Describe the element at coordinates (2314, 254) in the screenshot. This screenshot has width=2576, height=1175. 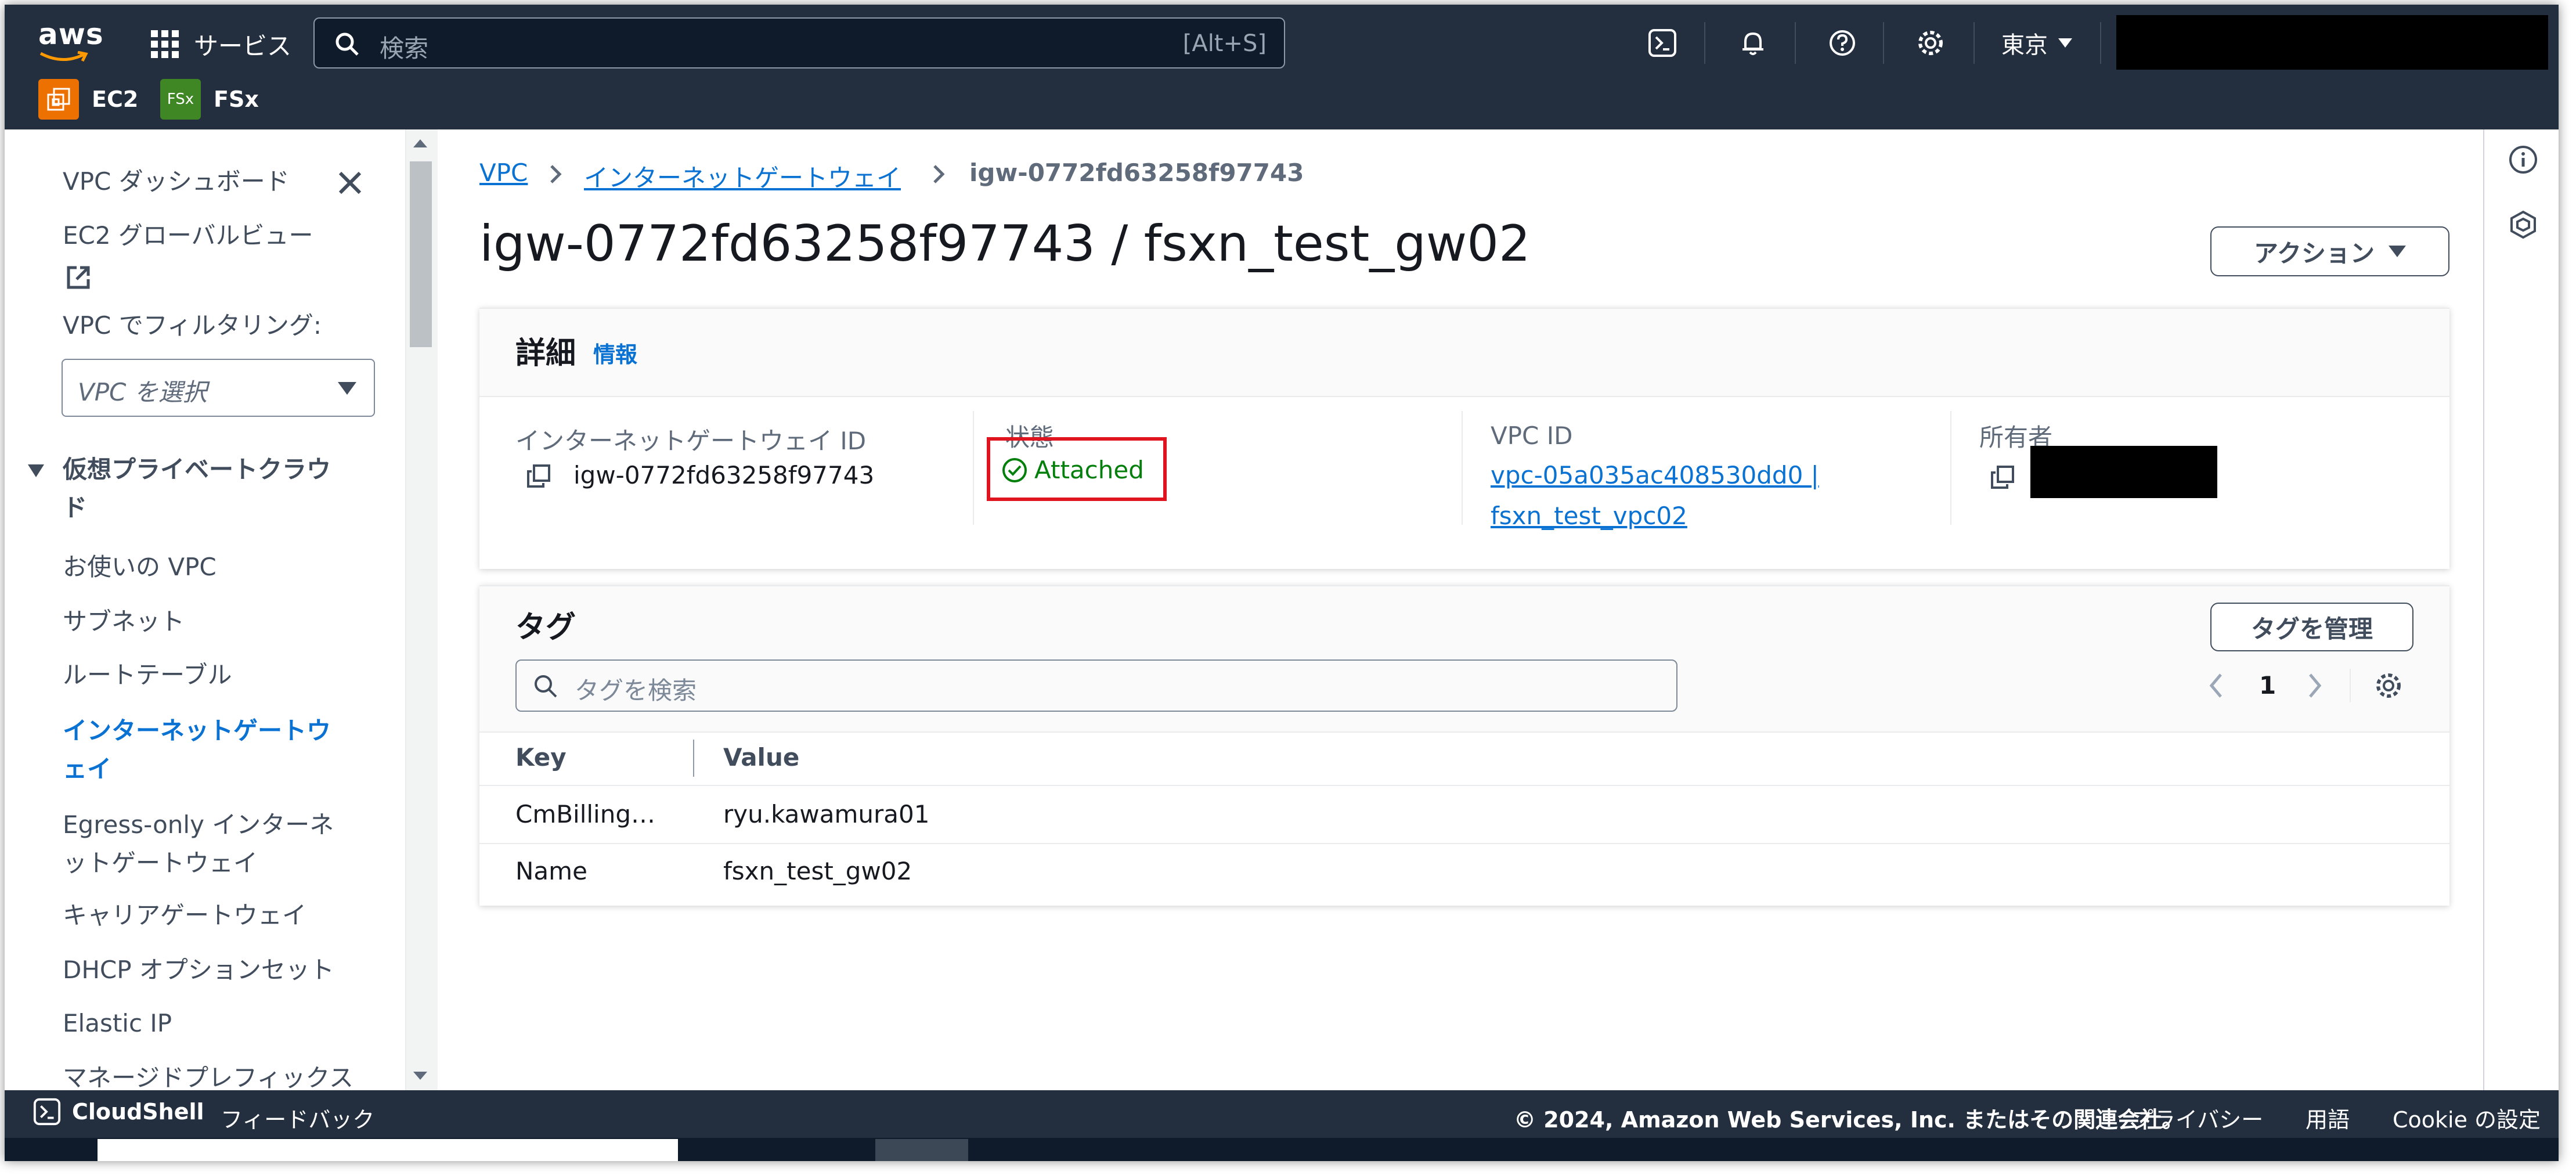
I see `actions-label: アクション` at that location.